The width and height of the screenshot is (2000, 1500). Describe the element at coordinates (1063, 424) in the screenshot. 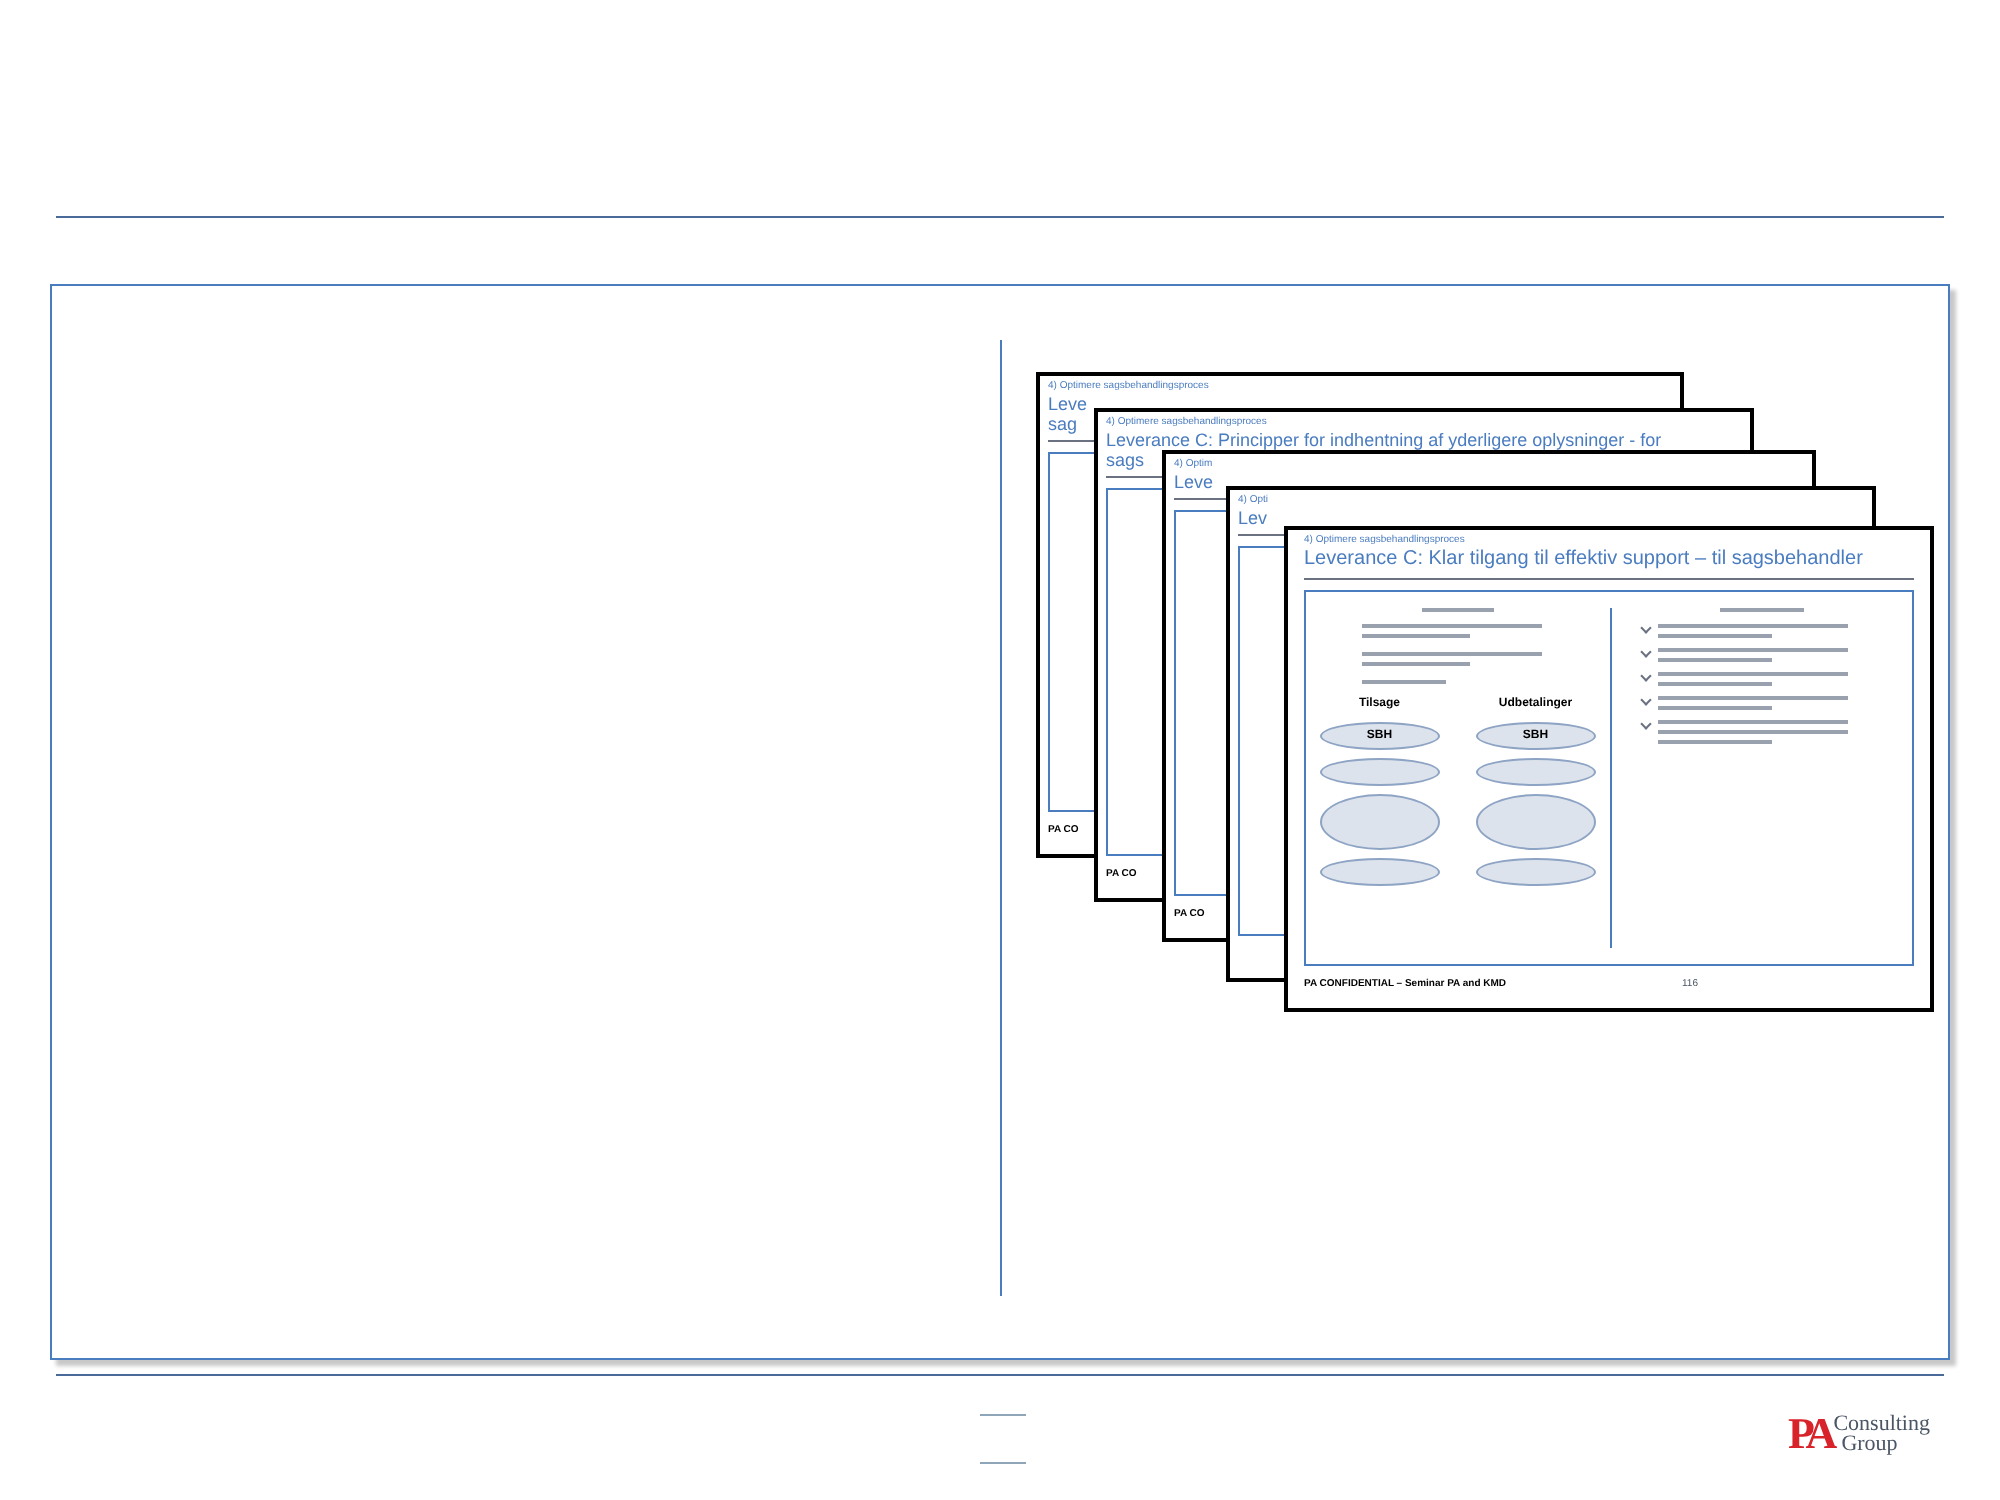

I see `slide-title: sag` at that location.